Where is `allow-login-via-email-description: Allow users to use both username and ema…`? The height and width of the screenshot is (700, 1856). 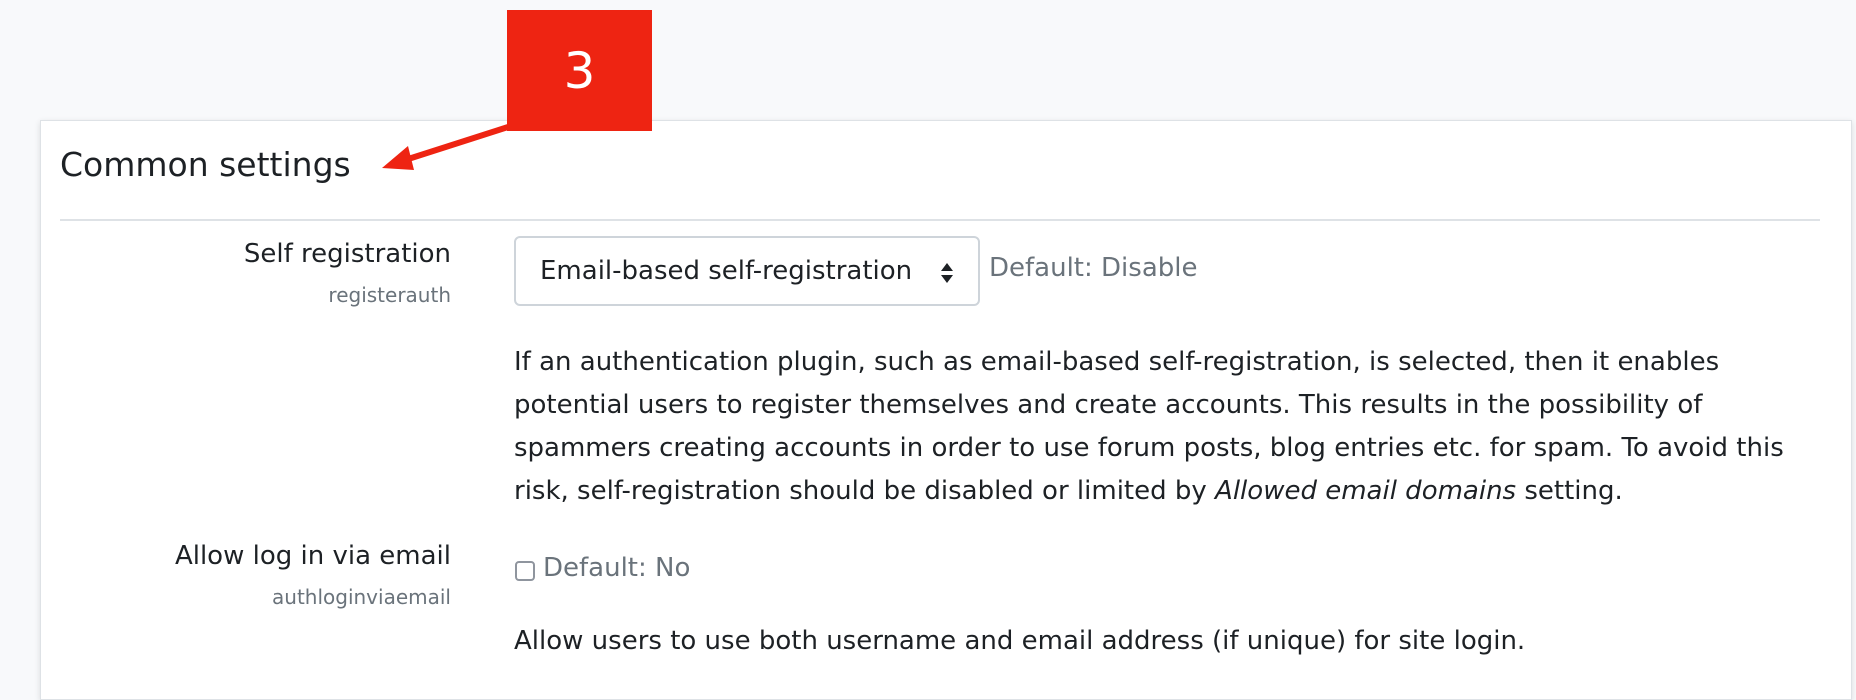 allow-login-via-email-description: Allow users to use both username and ema… is located at coordinates (1020, 641).